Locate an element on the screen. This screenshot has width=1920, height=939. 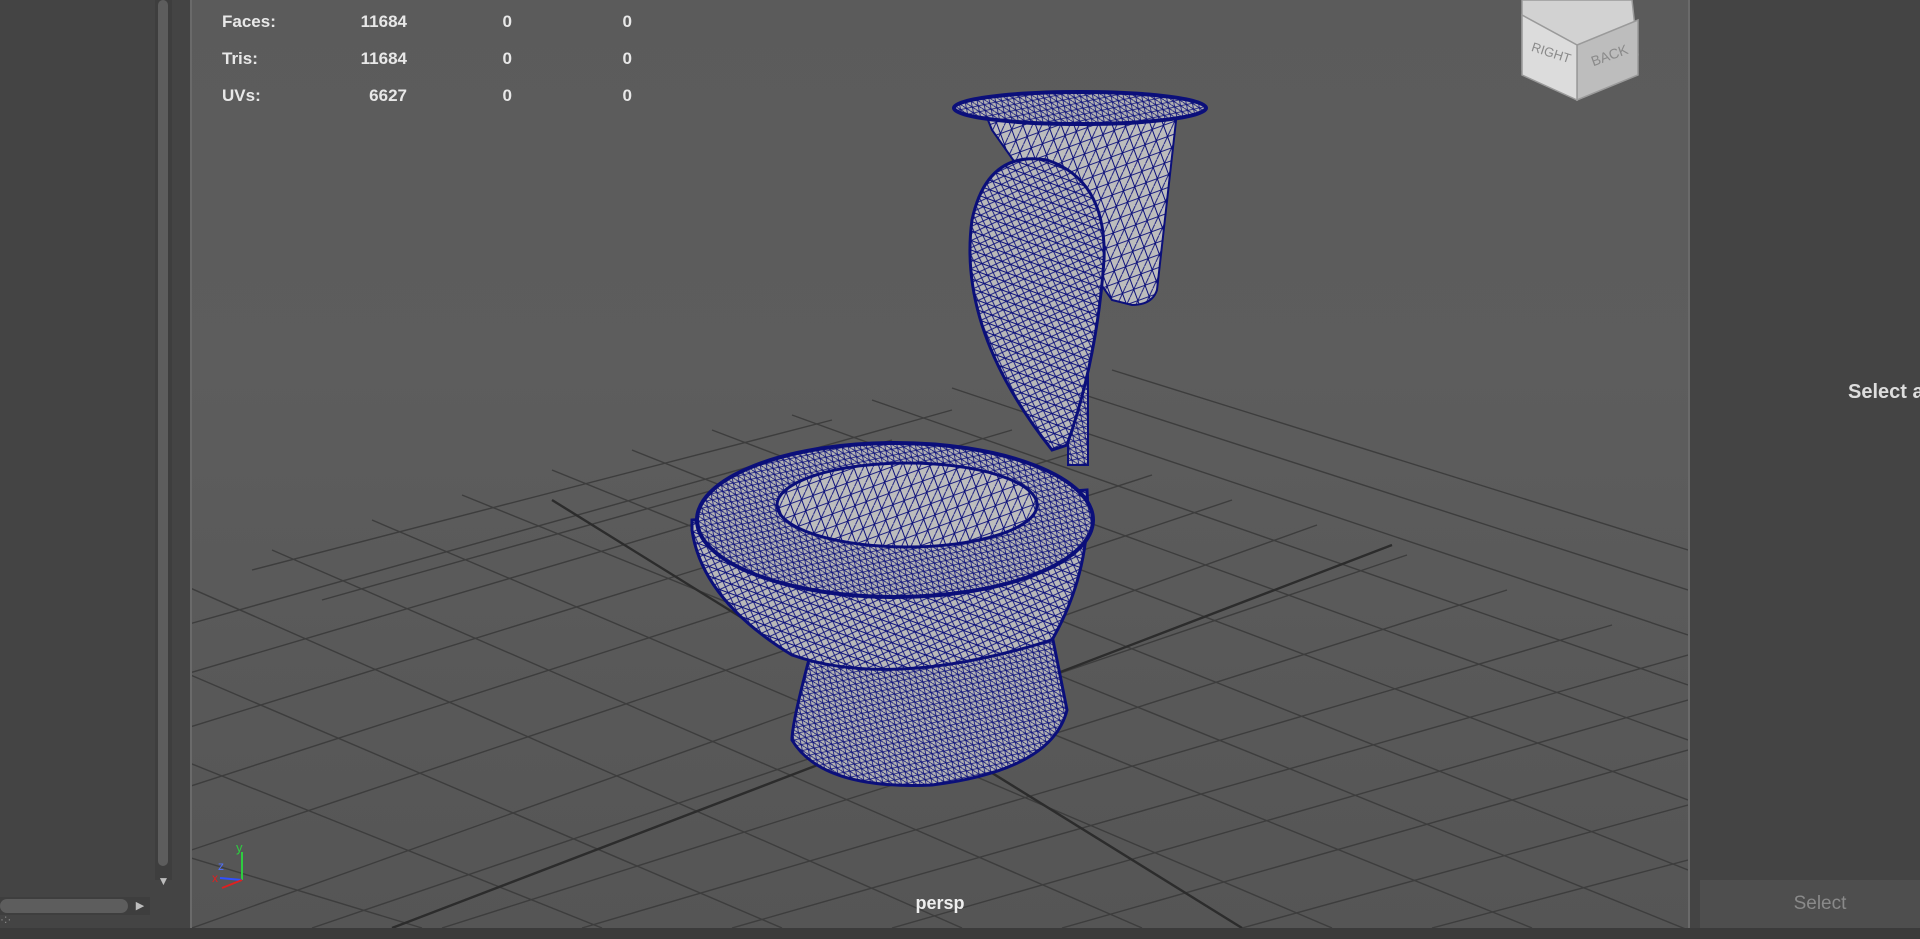
bottom-status-bar is located at coordinates (960, 933).